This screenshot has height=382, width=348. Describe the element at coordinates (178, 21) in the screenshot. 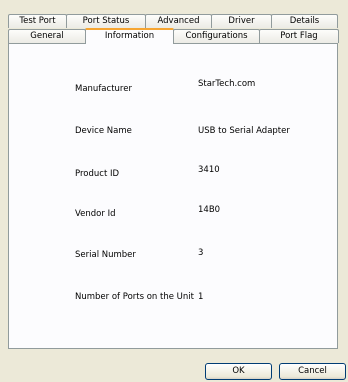

I see `tab-advanced: Advanced` at that location.